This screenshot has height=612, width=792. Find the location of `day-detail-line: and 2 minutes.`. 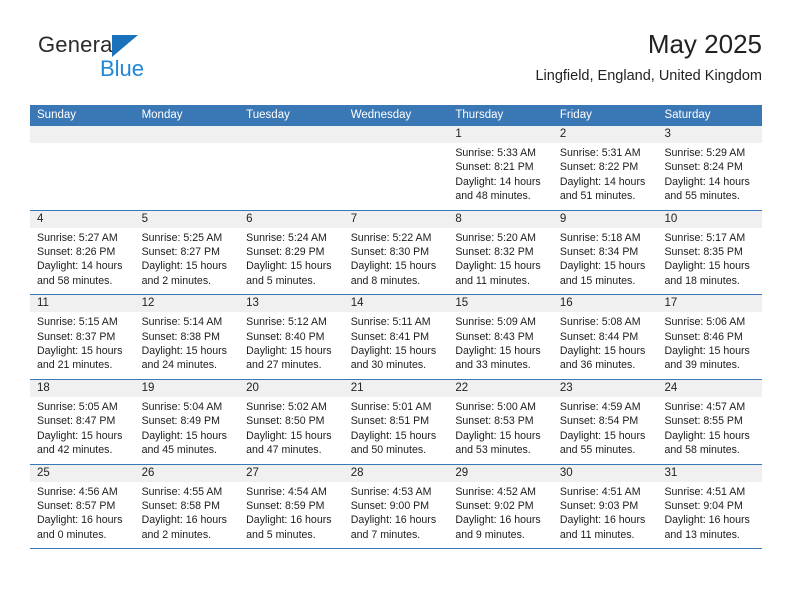

day-detail-line: and 2 minutes. is located at coordinates (176, 534).